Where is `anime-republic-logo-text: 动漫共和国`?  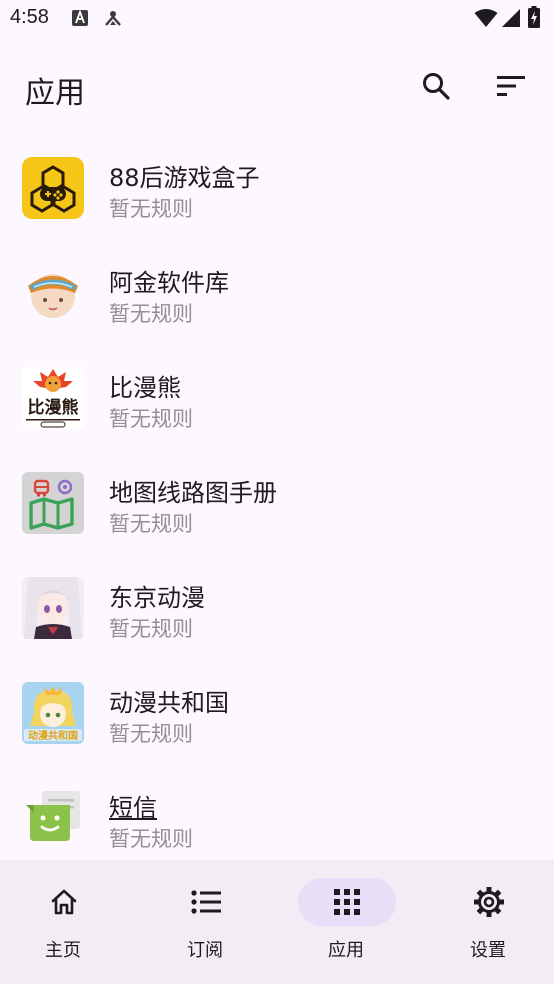 anime-republic-logo-text: 动漫共和国 is located at coordinates (53, 735).